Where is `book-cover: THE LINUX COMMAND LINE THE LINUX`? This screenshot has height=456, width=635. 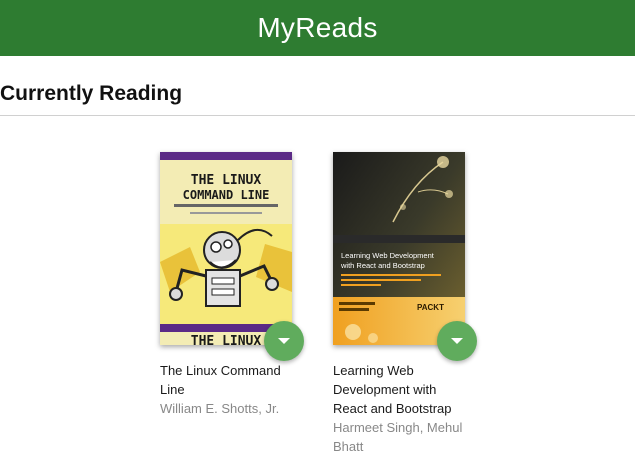
book-cover: THE LINUX COMMAND LINE THE LINUX is located at coordinates (226, 248).